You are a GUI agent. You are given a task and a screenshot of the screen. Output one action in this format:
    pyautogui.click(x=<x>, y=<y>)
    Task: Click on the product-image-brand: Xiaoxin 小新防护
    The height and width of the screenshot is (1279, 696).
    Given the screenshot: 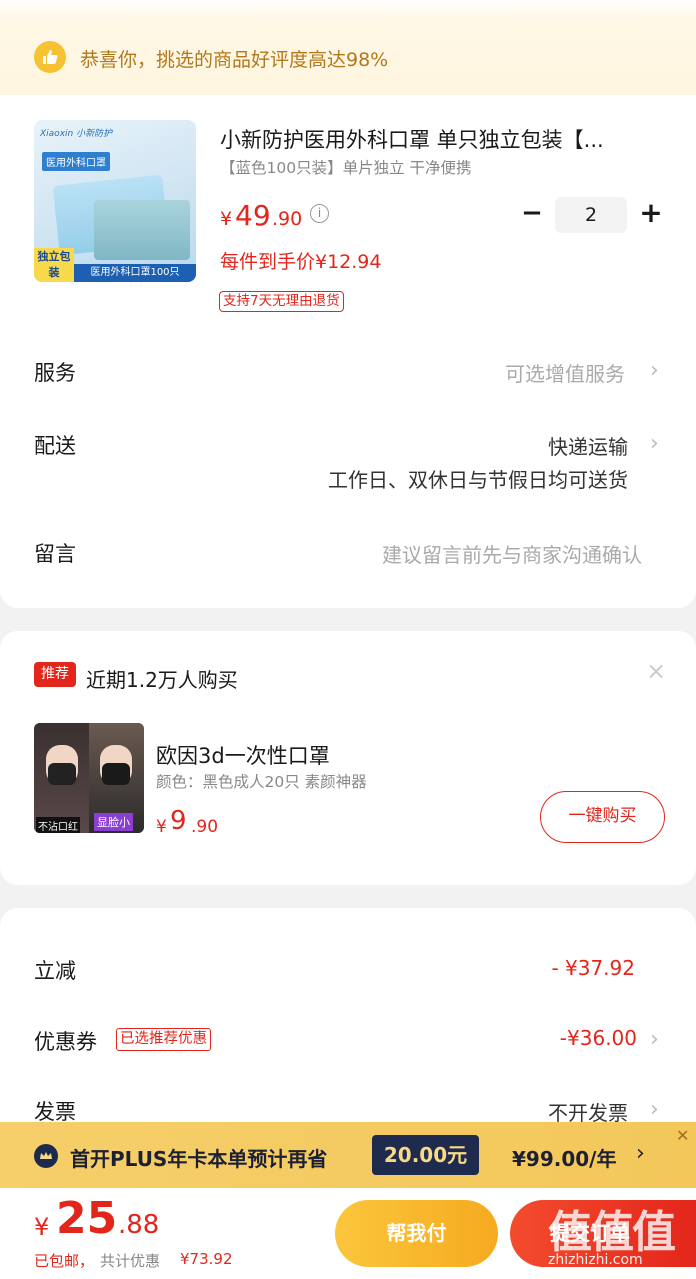 What is the action you would take?
    pyautogui.click(x=76, y=134)
    